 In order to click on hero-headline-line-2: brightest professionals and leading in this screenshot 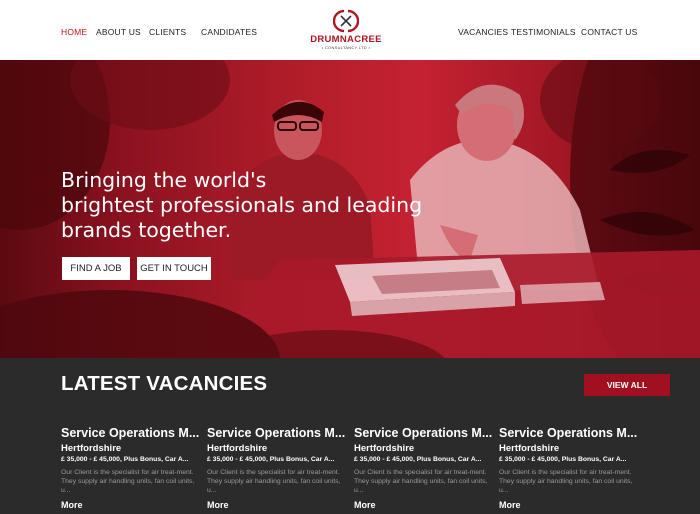, I will do `click(242, 205)`.